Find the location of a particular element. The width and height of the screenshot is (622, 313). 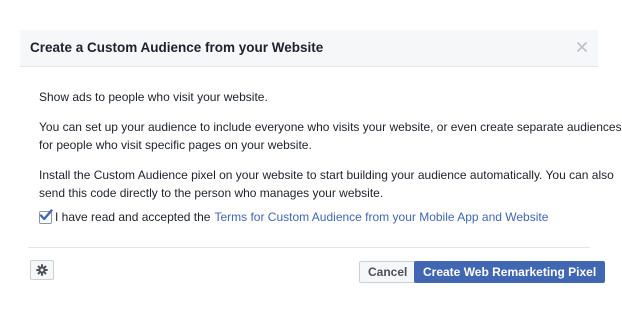

gear-icon is located at coordinates (42, 270).